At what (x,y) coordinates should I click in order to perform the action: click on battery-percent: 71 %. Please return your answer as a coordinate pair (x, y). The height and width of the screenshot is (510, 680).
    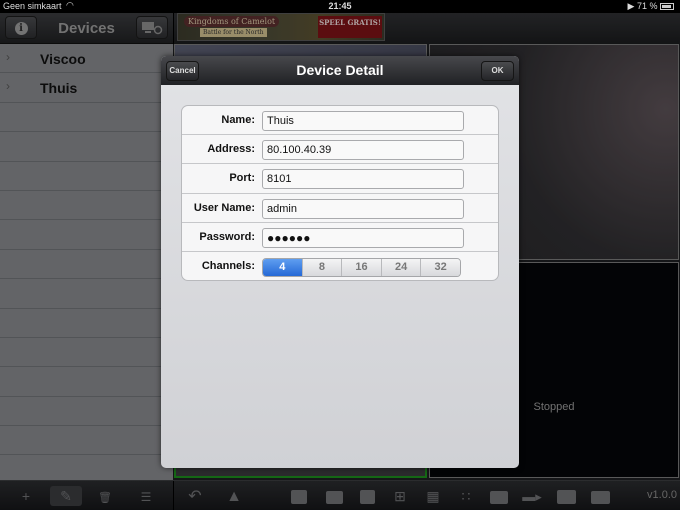
    Looking at the image, I should click on (647, 6).